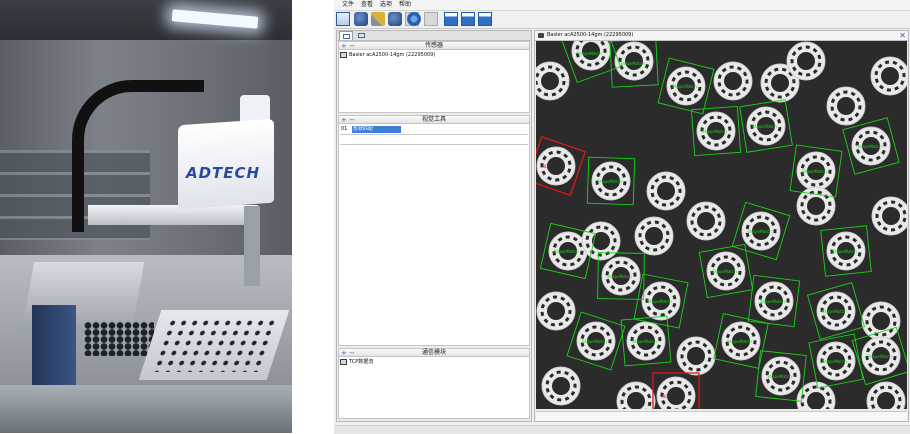 The width and height of the screenshot is (910, 434). What do you see at coordinates (434, 130) in the screenshot?
I see `tool-row: 01 形状匹配` at bounding box center [434, 130].